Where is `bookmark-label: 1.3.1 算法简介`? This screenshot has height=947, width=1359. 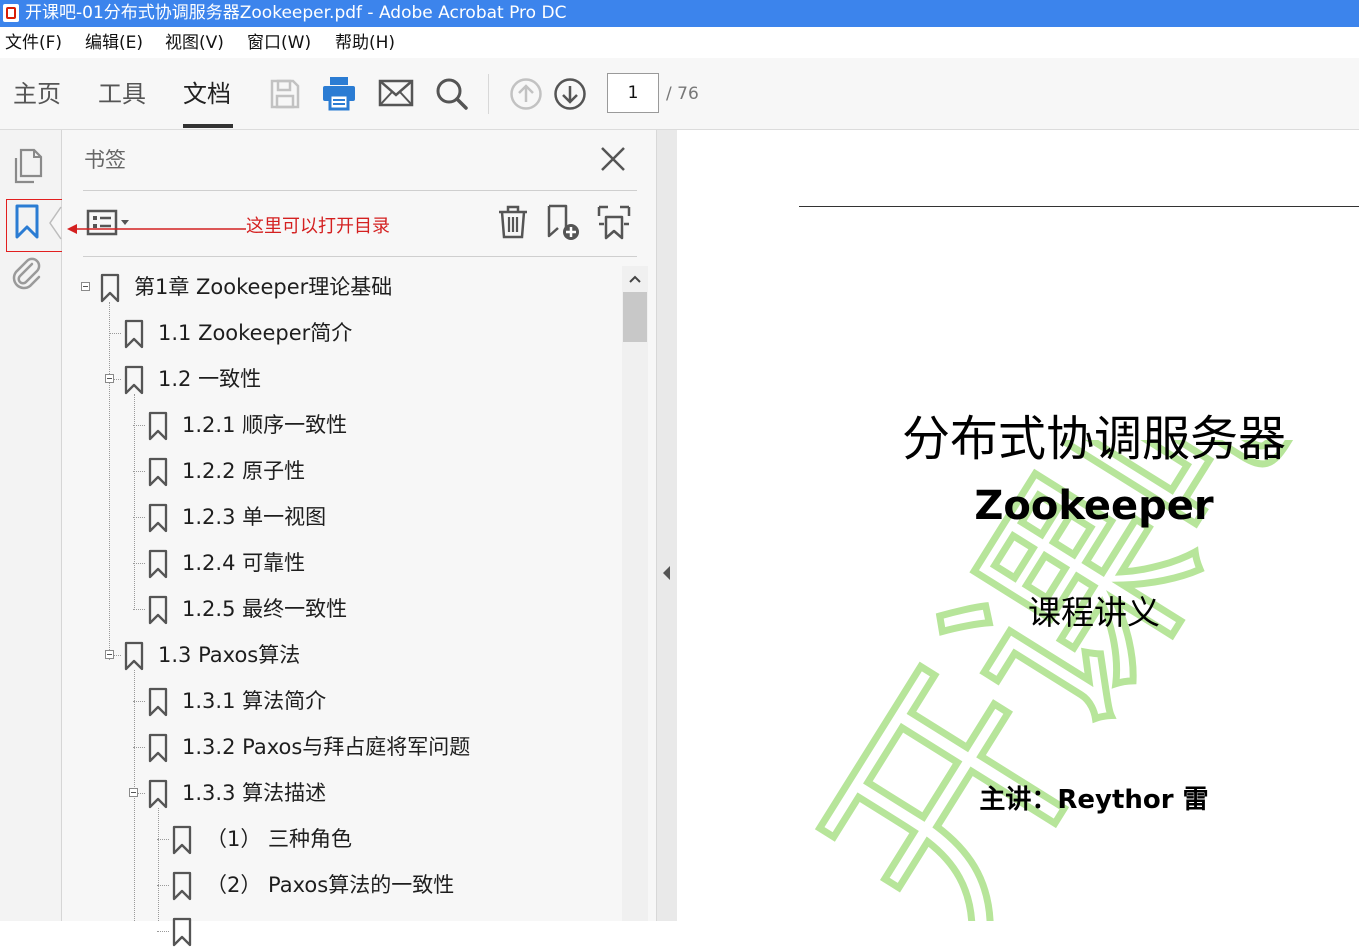 bookmark-label: 1.3.1 算法简介 is located at coordinates (254, 701).